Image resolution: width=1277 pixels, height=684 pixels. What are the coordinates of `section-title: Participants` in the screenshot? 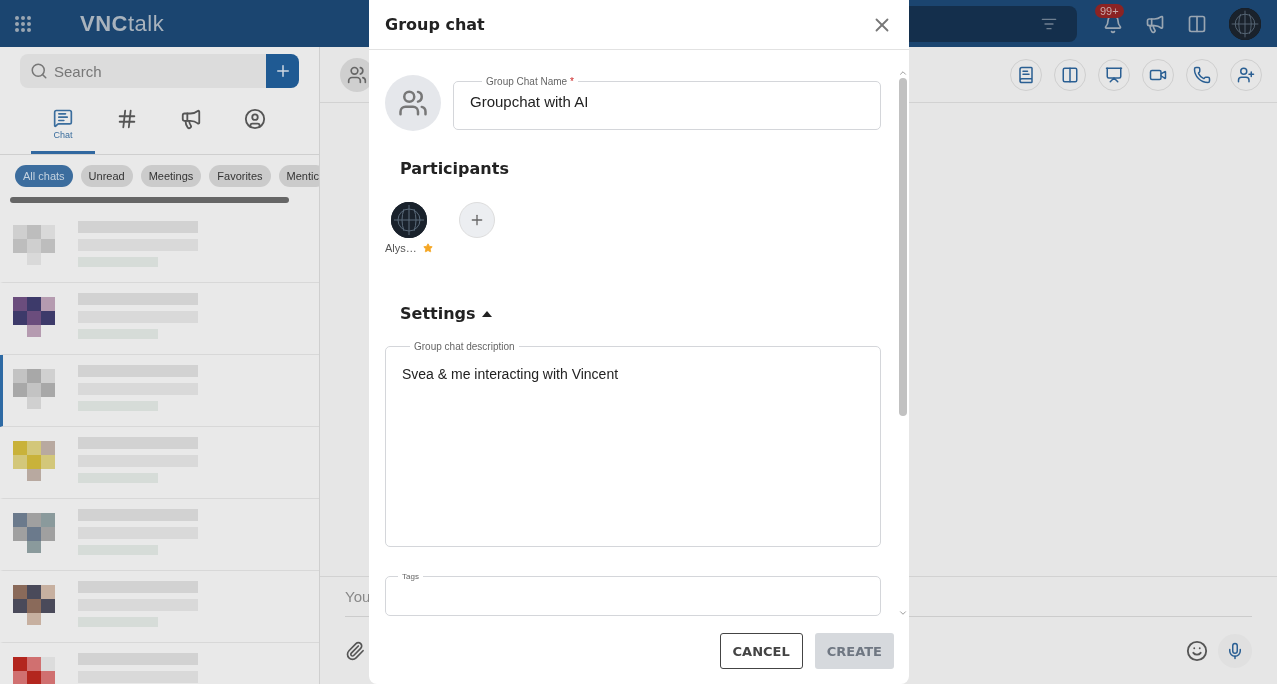 It's located at (455, 168).